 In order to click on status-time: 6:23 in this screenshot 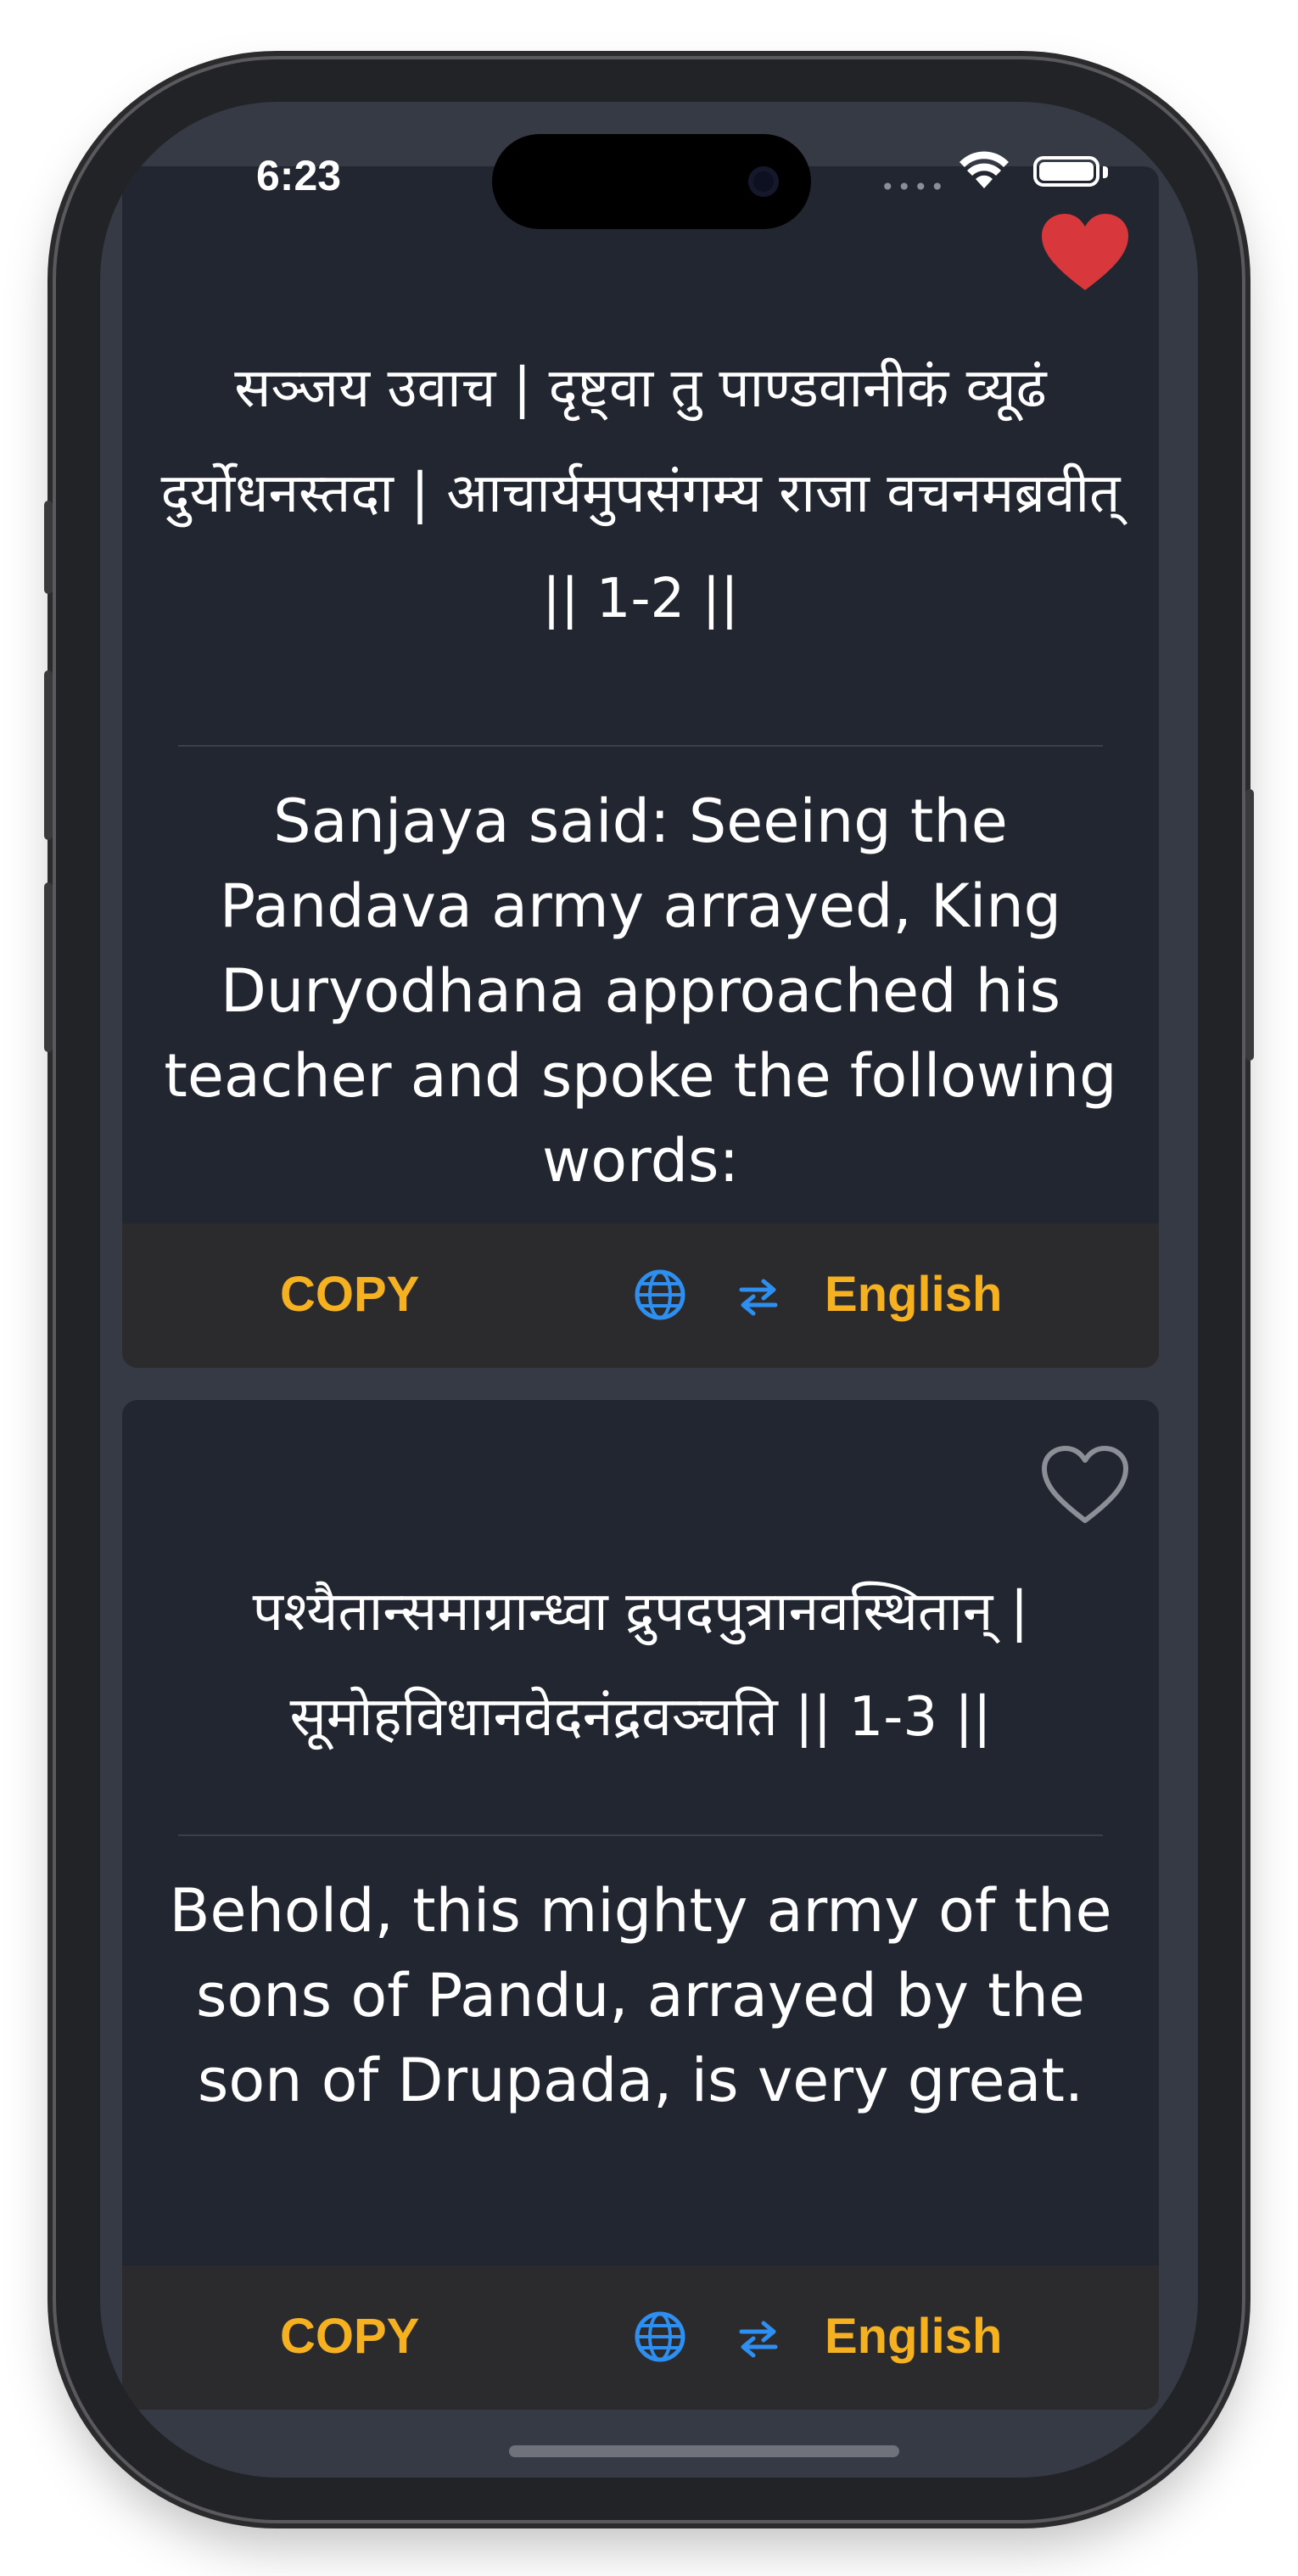, I will do `click(299, 175)`.